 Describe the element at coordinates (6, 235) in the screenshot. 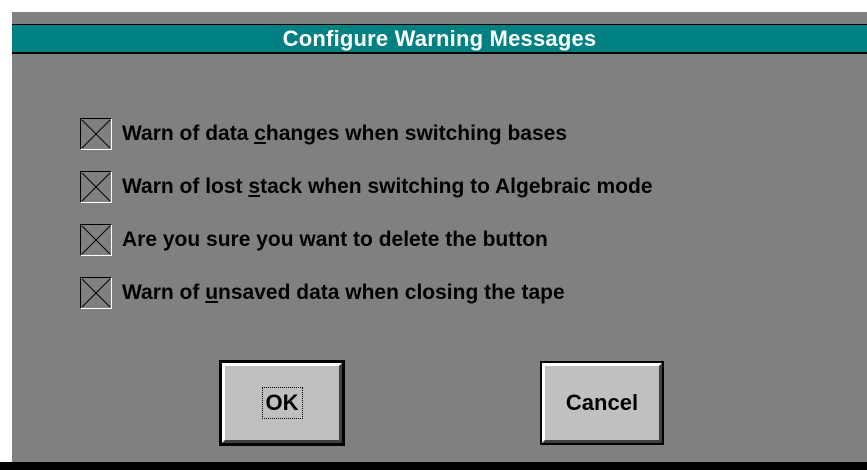

I see `frame-left-edge` at that location.